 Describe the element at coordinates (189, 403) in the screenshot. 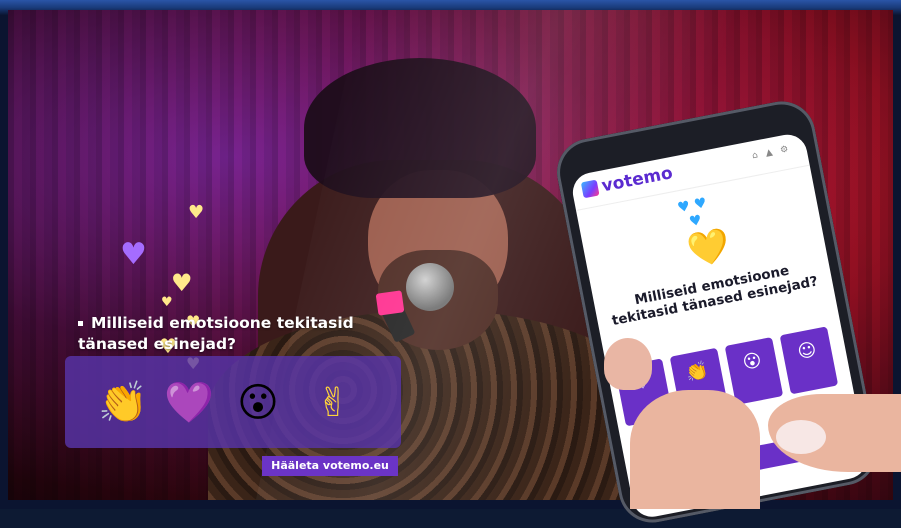

I see `heart-icon: 💜` at that location.